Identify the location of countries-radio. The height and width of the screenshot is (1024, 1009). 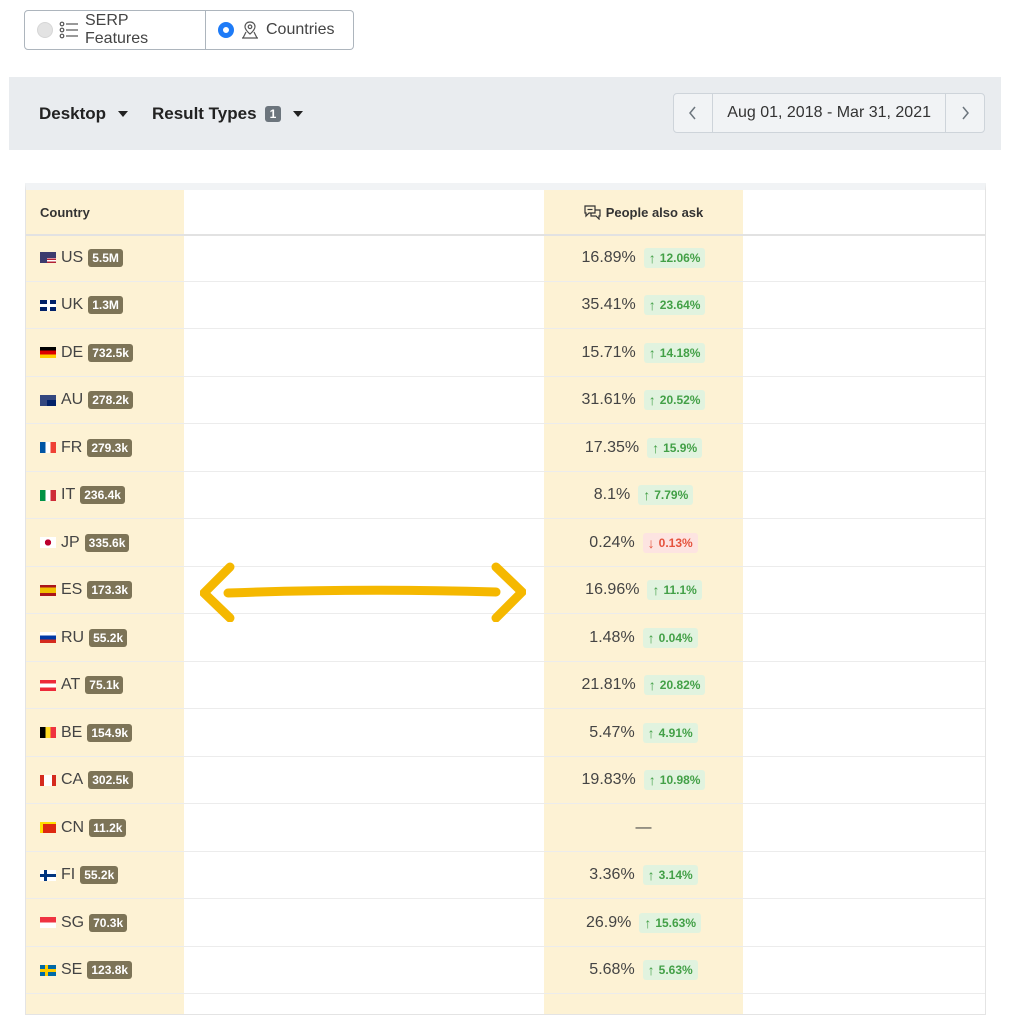
(226, 30).